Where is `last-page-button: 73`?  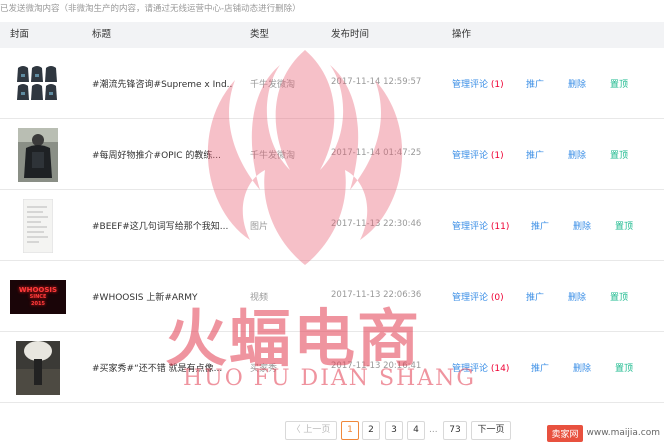 last-page-button: 73 is located at coordinates (455, 430).